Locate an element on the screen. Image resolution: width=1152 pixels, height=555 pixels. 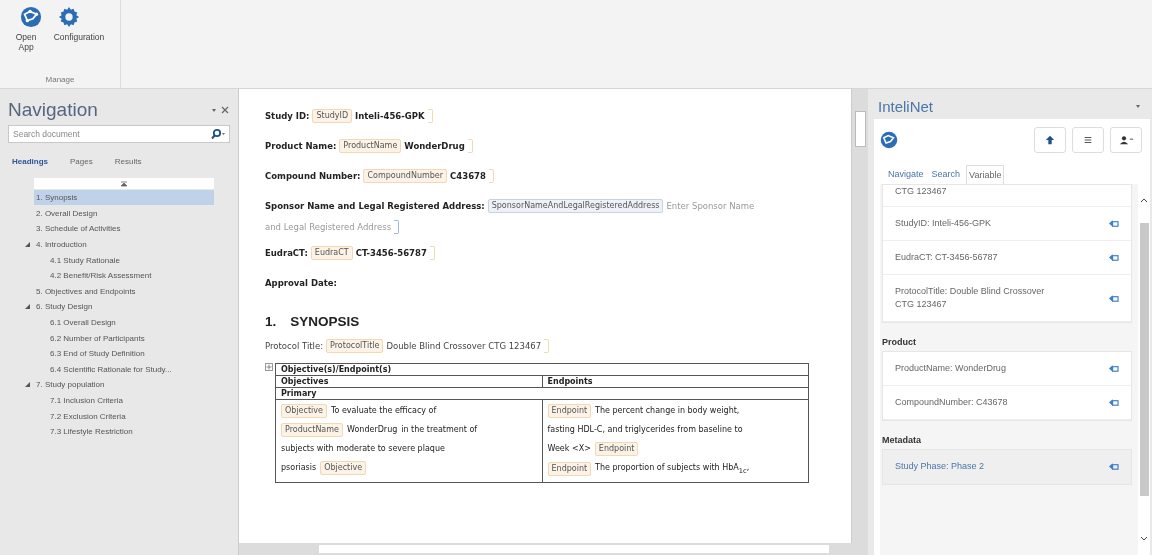
configuration-button: Configuration is located at coordinates (79, 28).